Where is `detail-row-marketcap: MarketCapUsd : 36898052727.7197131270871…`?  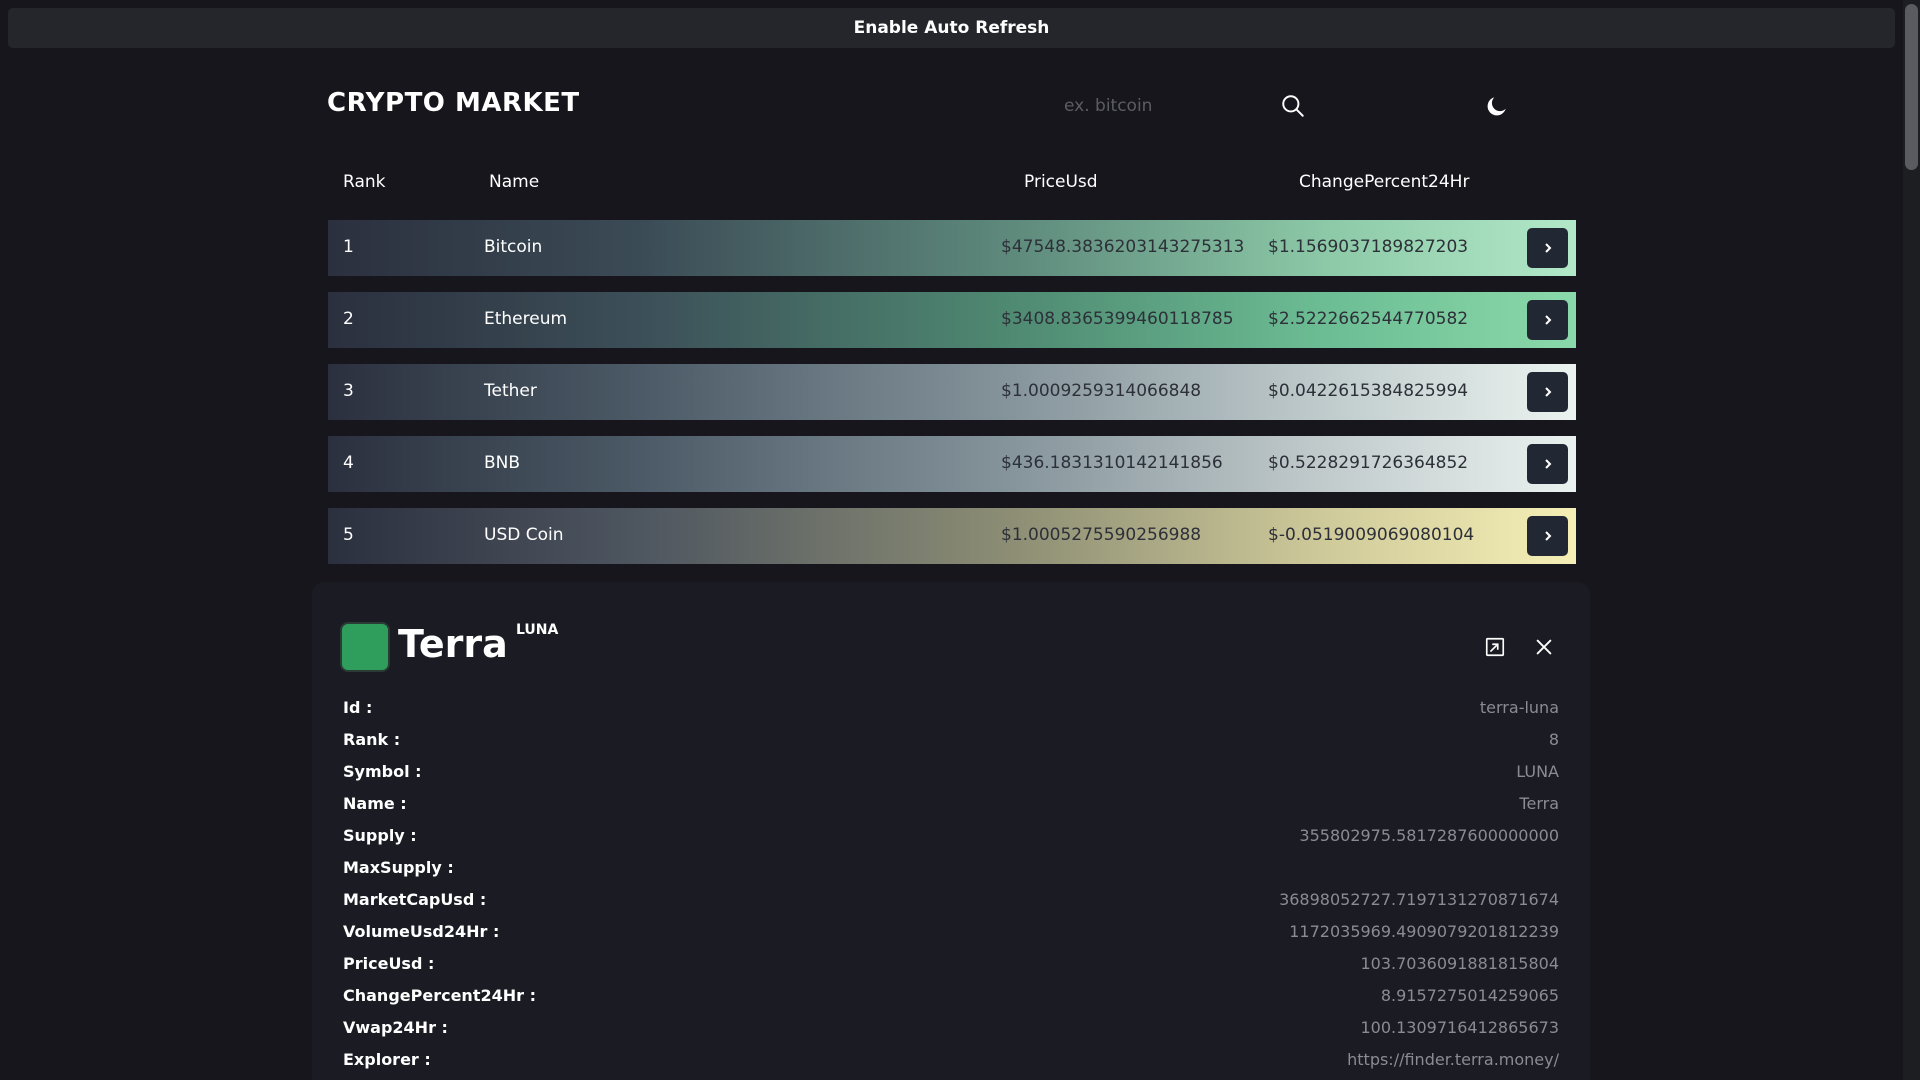 detail-row-marketcap: MarketCapUsd : 36898052727.7197131270871… is located at coordinates (951, 902).